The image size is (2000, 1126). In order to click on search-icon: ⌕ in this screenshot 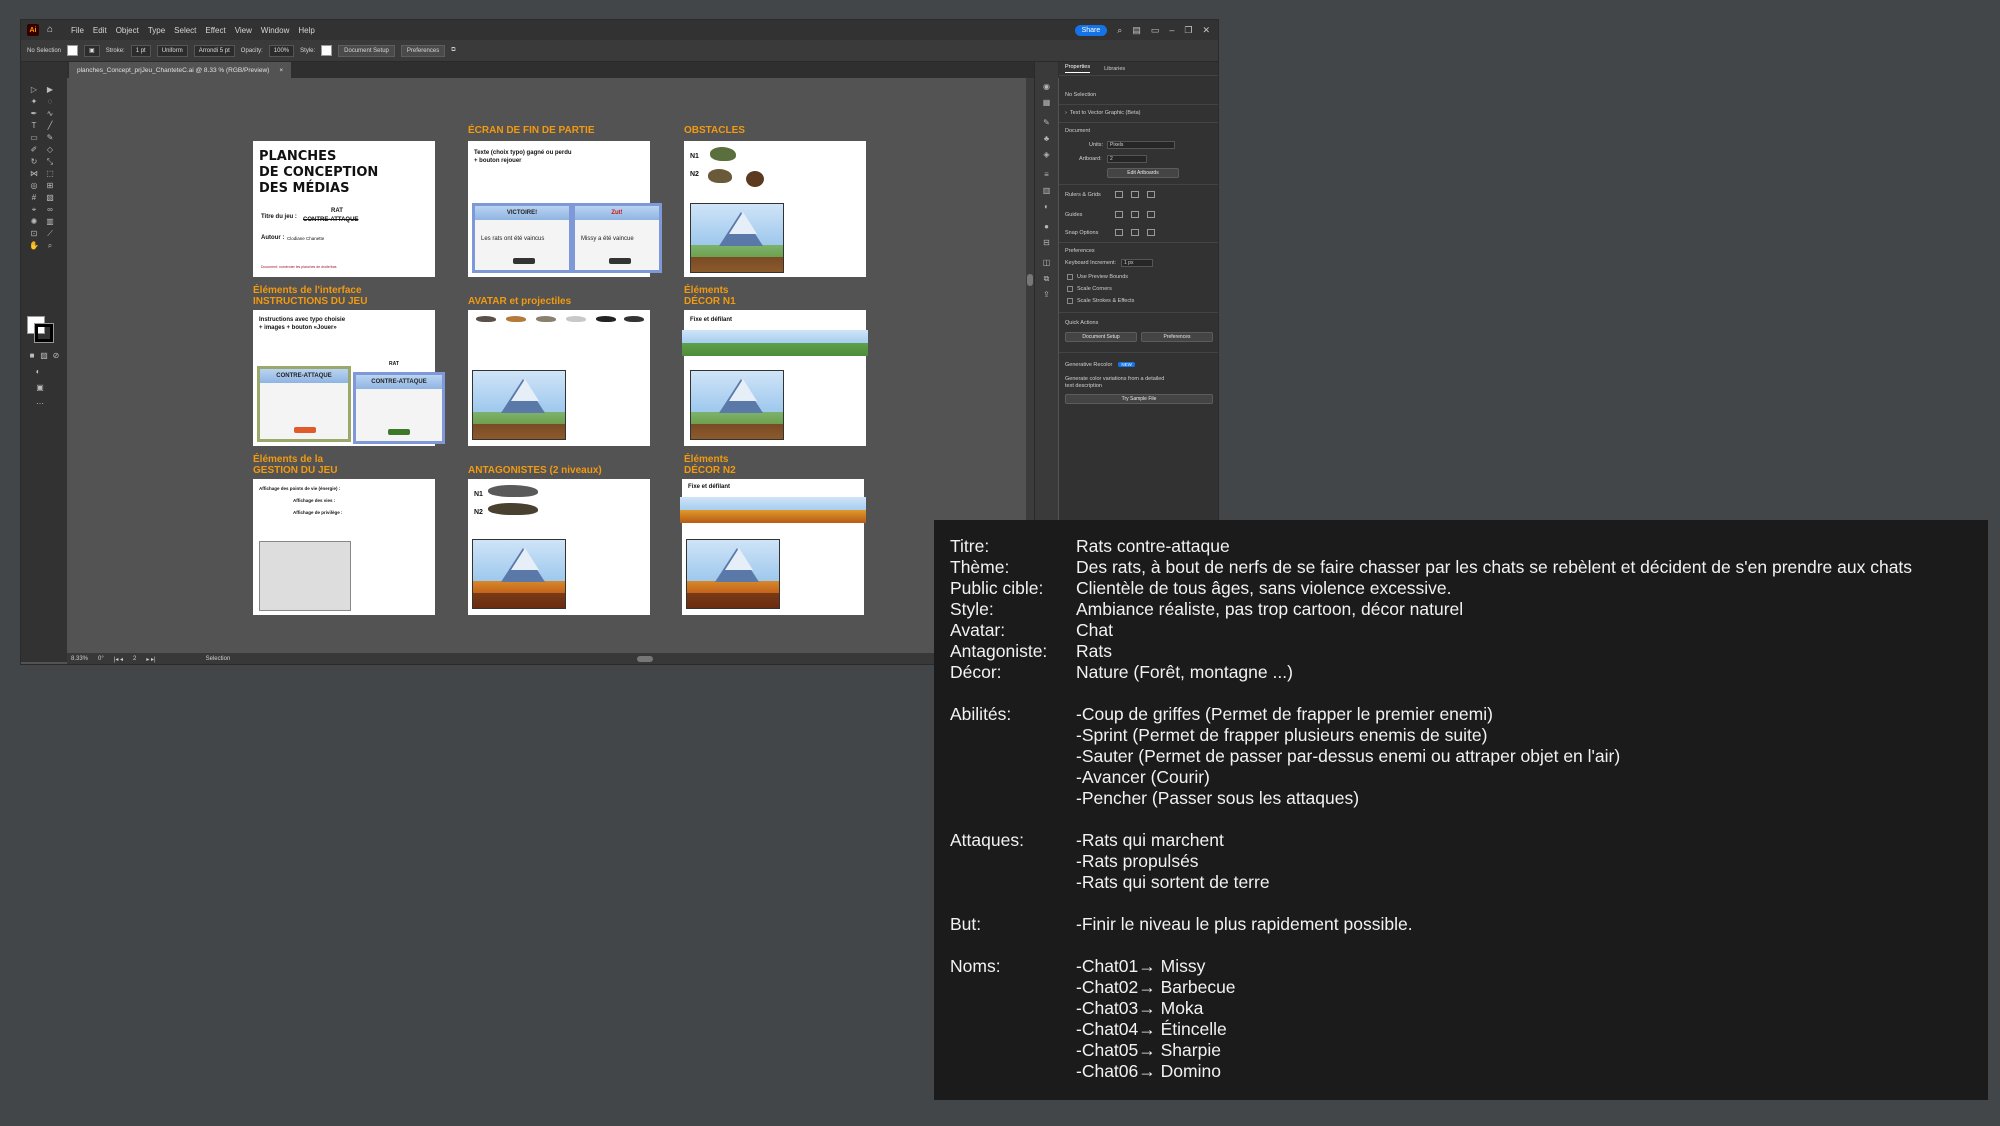, I will do `click(1119, 30)`.